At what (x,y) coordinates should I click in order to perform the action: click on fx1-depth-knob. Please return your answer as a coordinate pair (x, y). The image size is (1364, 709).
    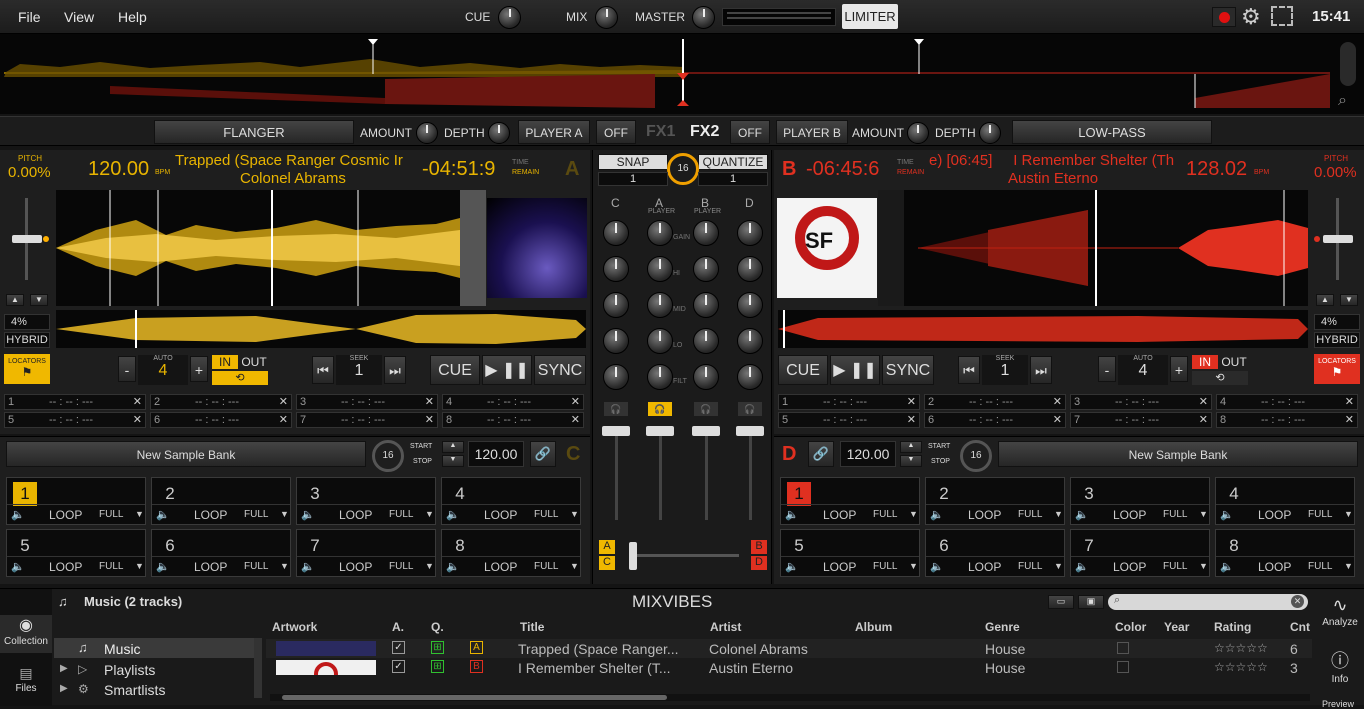
    Looking at the image, I should click on (499, 133).